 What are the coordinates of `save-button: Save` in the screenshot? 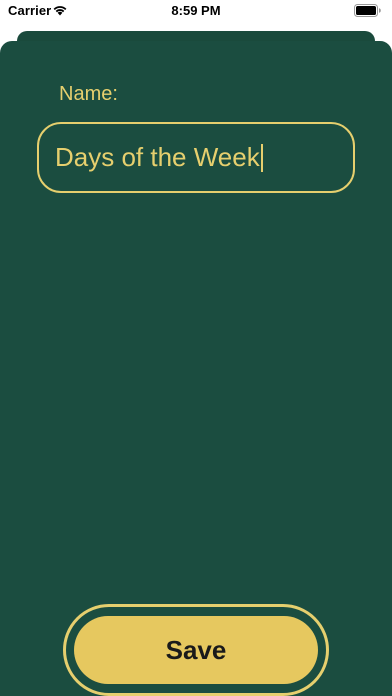 It's located at (196, 650).